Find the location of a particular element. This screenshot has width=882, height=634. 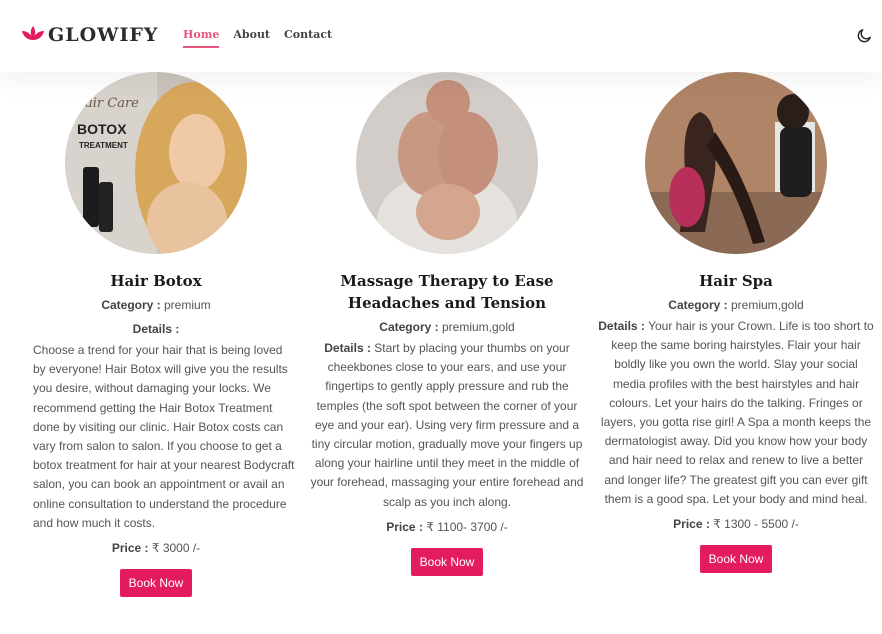

nav-links: Home About Contact is located at coordinates (257, 38).